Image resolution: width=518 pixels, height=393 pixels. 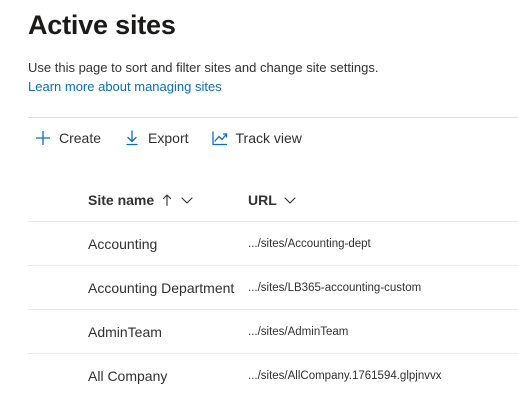 I want to click on url-cell: .../sites/AllCompany.1761594.glpjnvvx, so click(x=345, y=375).